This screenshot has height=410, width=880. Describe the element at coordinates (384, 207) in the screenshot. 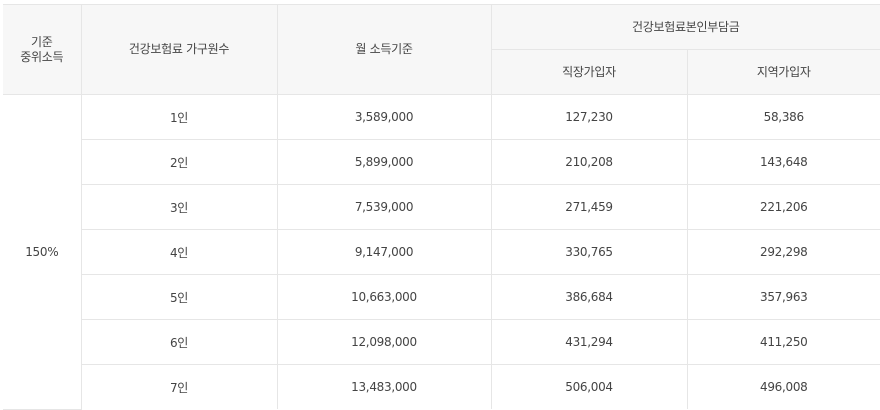

I see `income-cell: 7,539,000` at that location.